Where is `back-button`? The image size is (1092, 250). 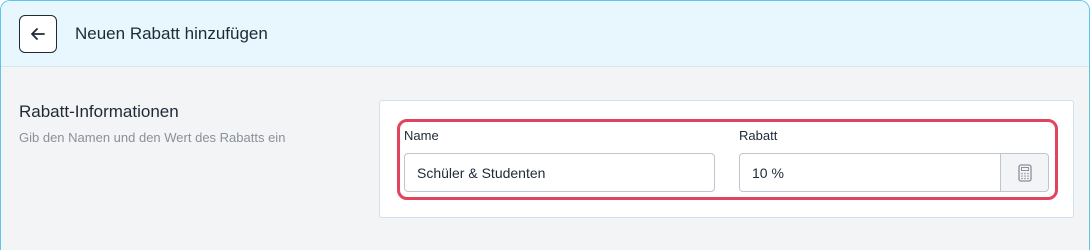
back-button is located at coordinates (38, 34).